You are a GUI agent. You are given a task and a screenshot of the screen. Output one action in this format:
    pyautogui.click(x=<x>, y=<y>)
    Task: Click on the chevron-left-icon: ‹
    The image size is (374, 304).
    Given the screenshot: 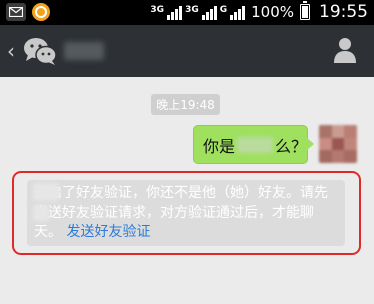 What is the action you would take?
    pyautogui.click(x=11, y=51)
    